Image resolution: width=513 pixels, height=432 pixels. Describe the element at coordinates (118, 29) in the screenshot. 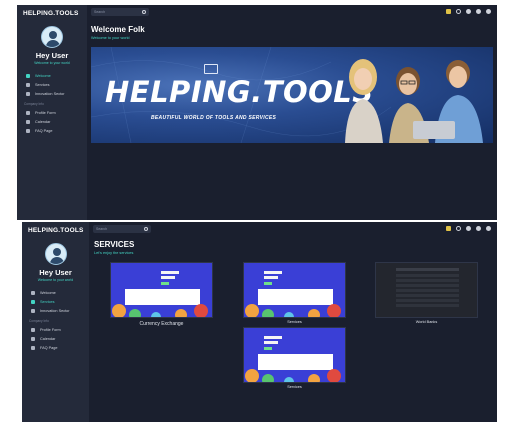

I see `page-title: Welcome Folk` at that location.